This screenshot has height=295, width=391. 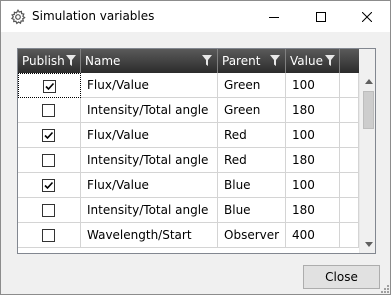 What do you see at coordinates (18, 17) in the screenshot?
I see `gear-icon` at bounding box center [18, 17].